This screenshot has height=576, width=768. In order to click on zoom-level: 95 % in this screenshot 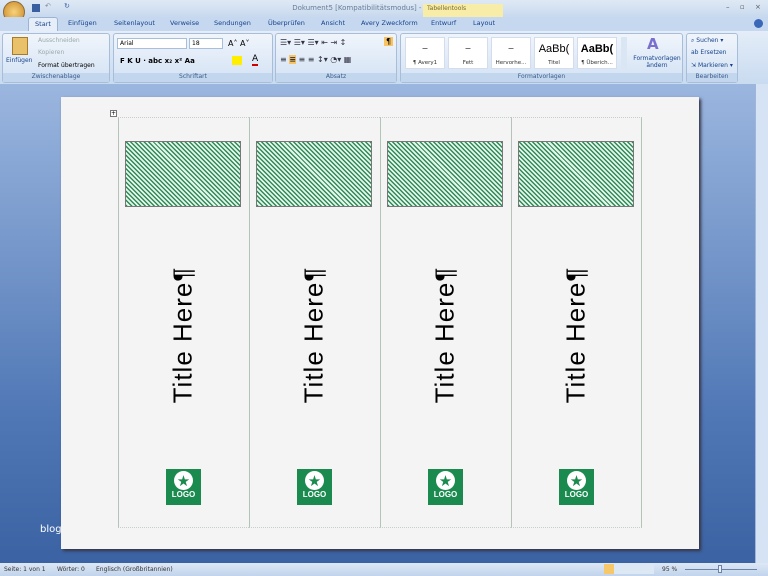, I will do `click(669, 569)`.